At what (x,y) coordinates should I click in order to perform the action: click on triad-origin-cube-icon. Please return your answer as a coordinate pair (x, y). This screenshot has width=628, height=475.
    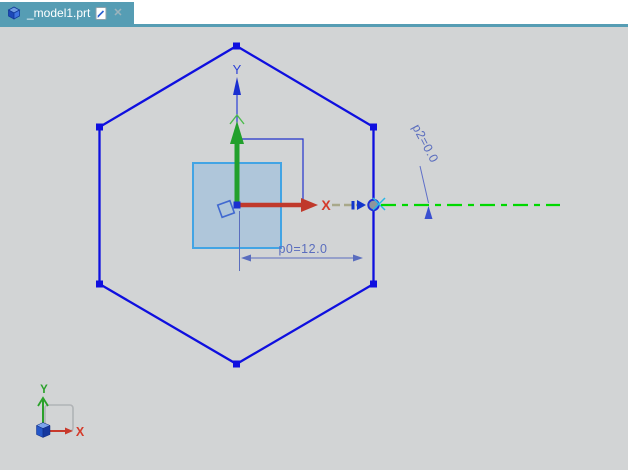
    Looking at the image, I should click on (43, 430).